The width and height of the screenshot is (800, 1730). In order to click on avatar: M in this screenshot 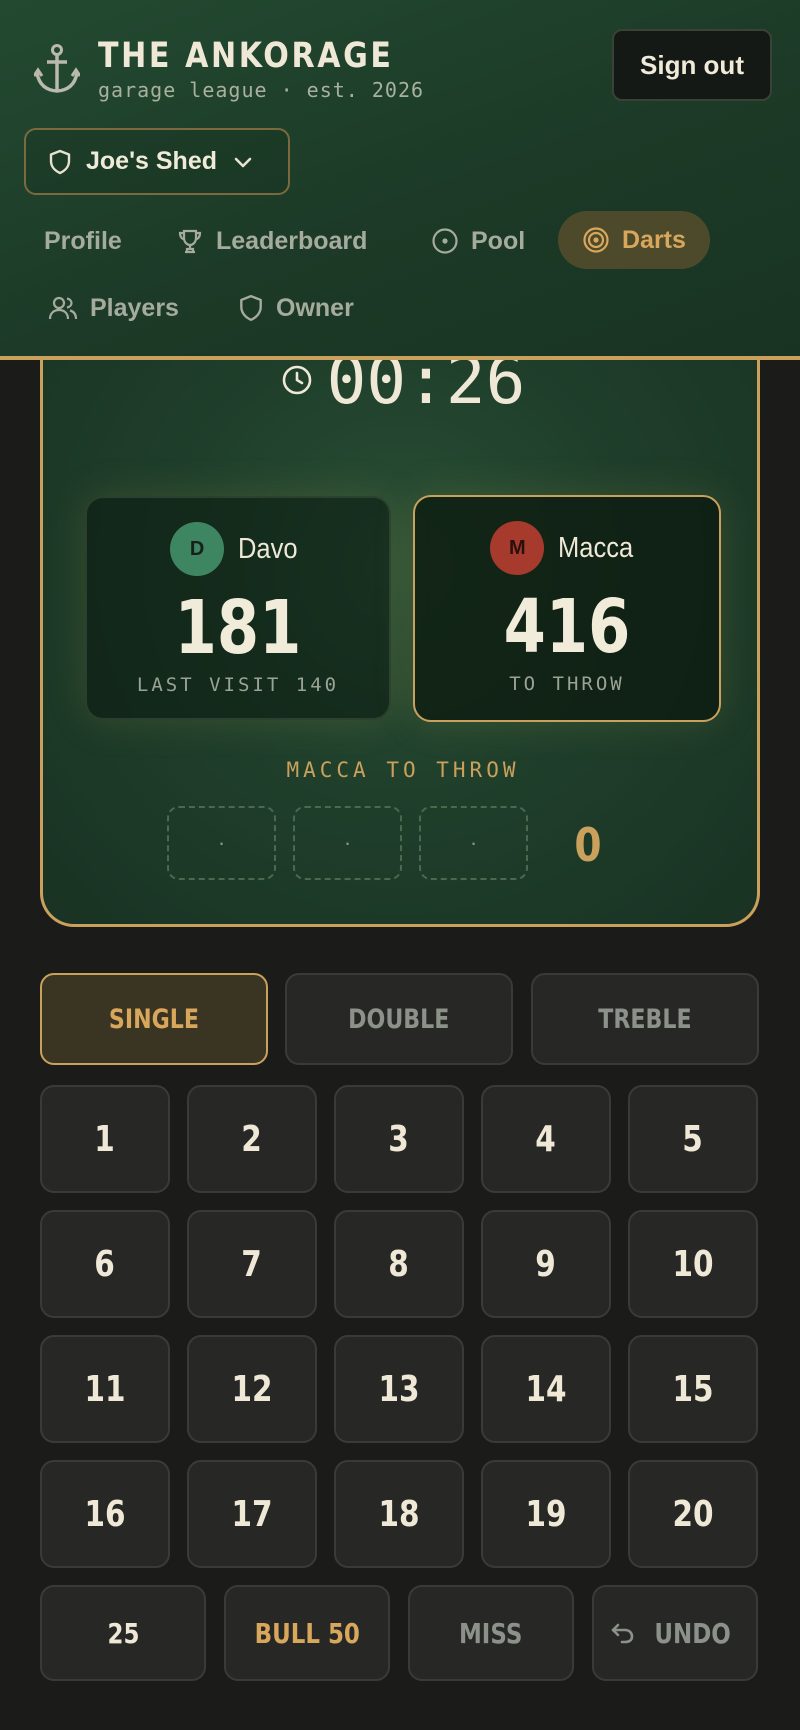, I will do `click(517, 548)`.